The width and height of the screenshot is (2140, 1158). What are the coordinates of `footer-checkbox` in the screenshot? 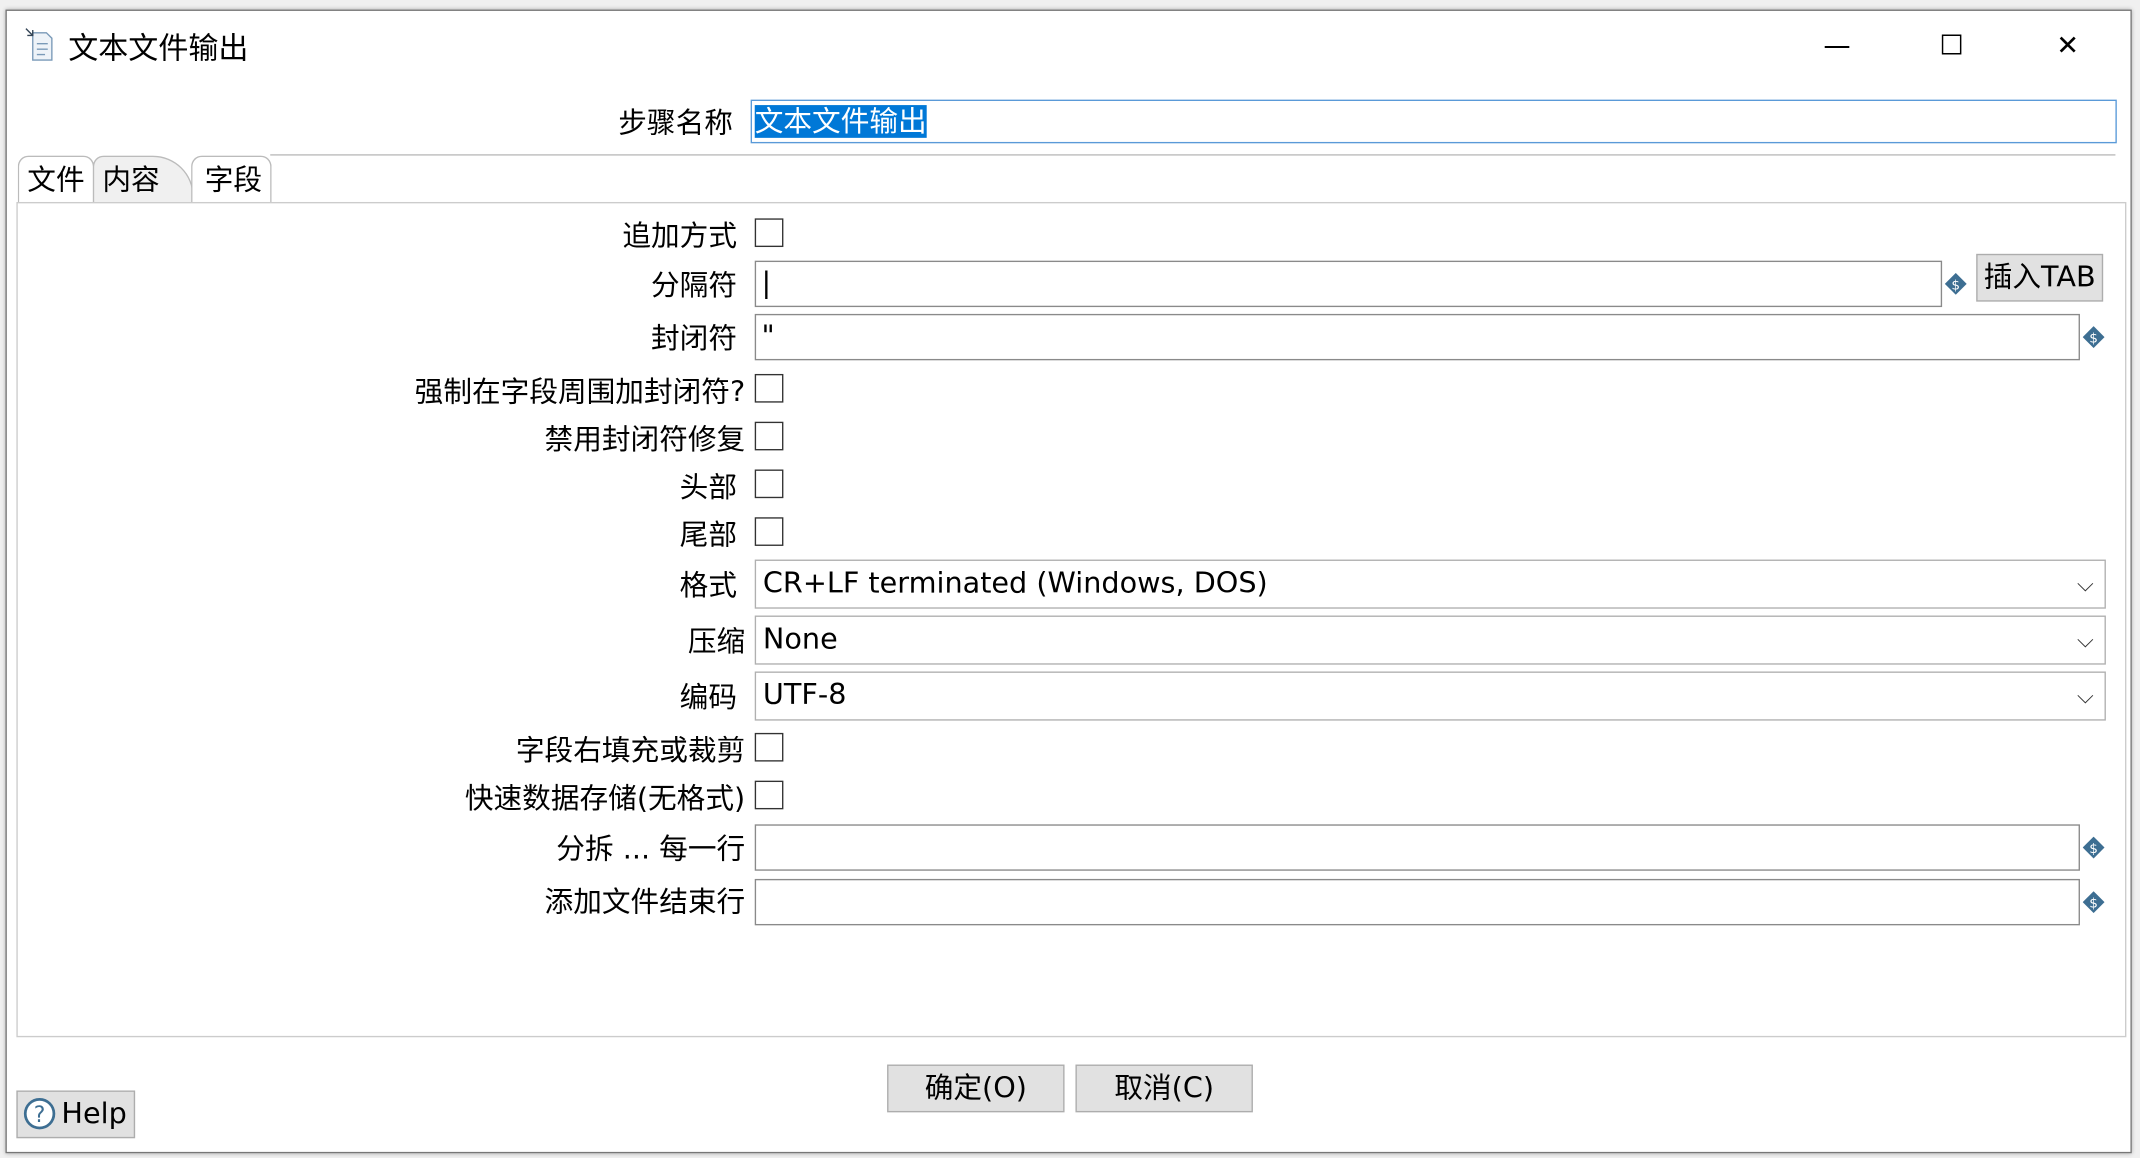 It's located at (769, 531).